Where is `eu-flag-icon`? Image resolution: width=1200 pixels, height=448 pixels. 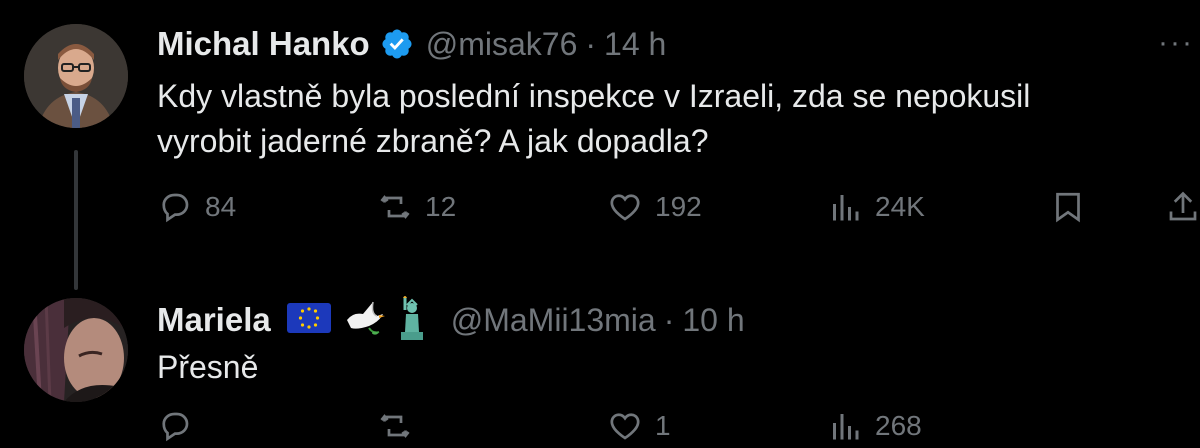 eu-flag-icon is located at coordinates (308, 320).